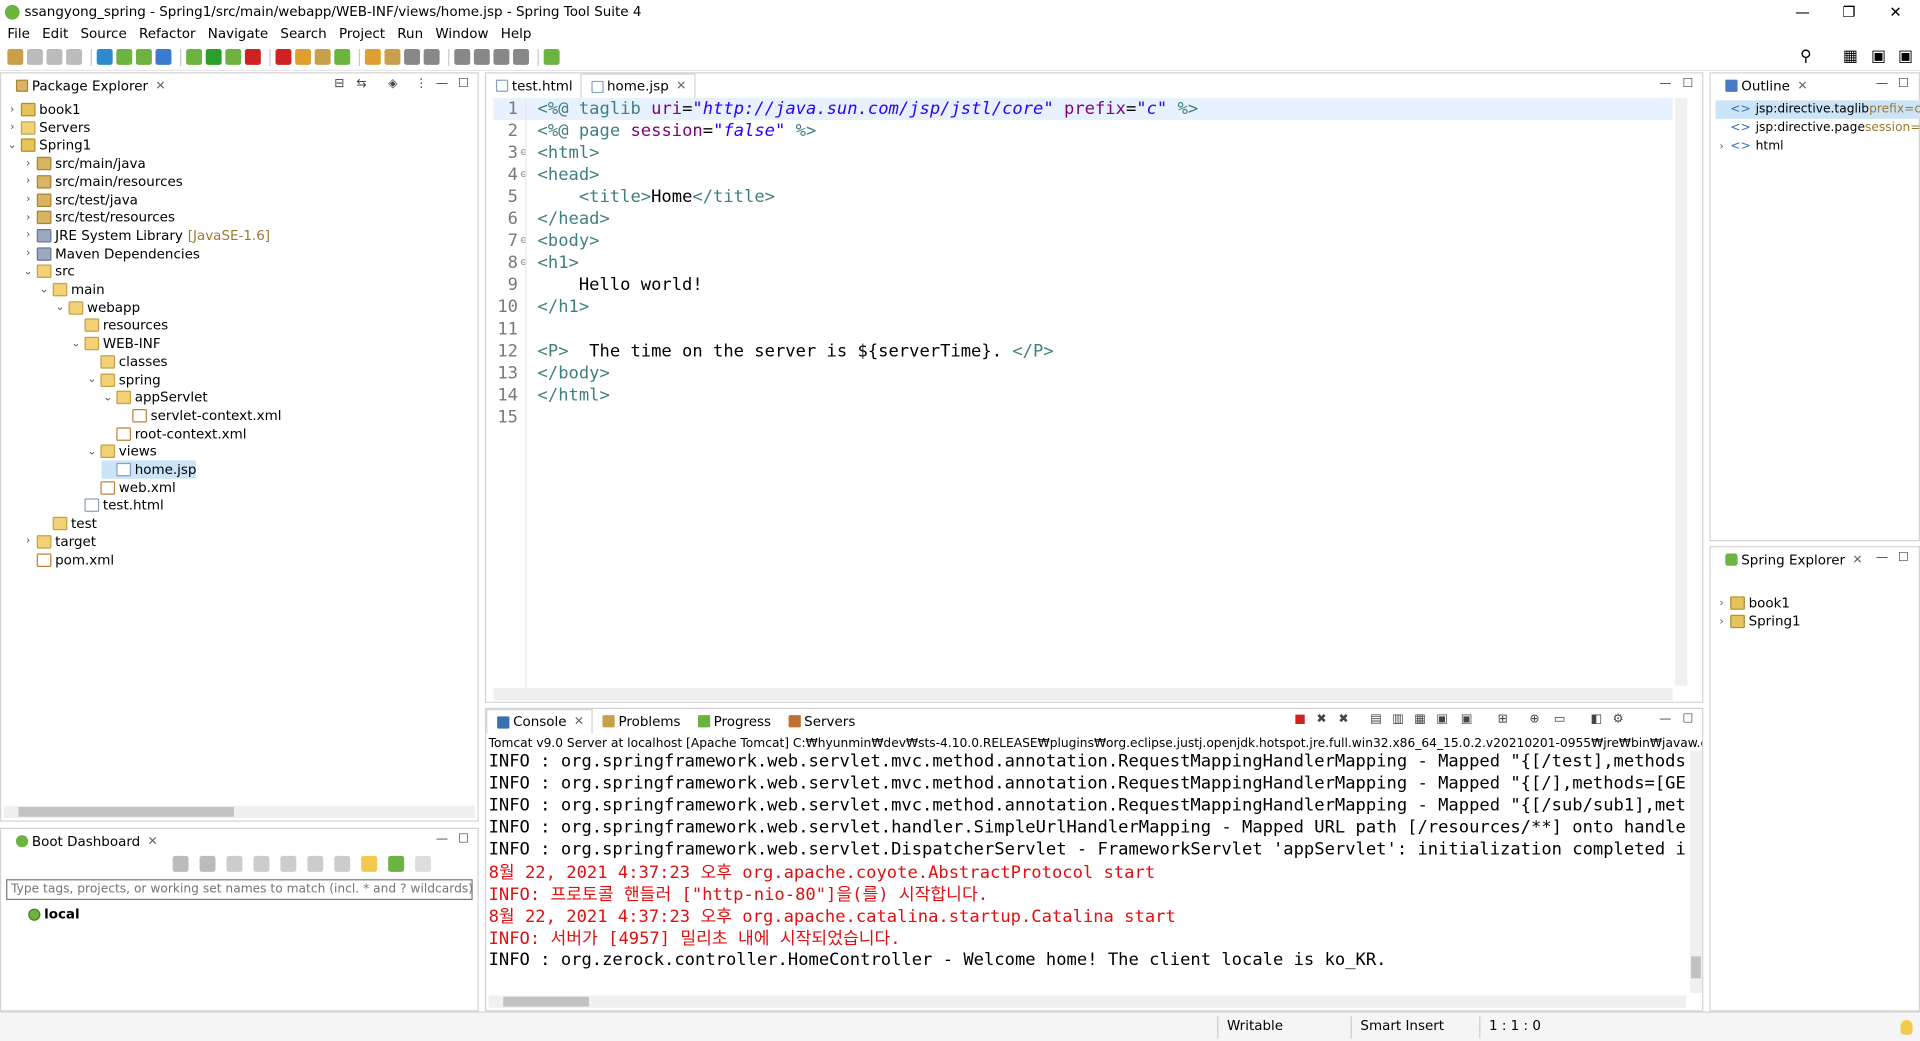 Image resolution: width=1920 pixels, height=1041 pixels. I want to click on tree-item: › Maven Dependencies, so click(111, 253).